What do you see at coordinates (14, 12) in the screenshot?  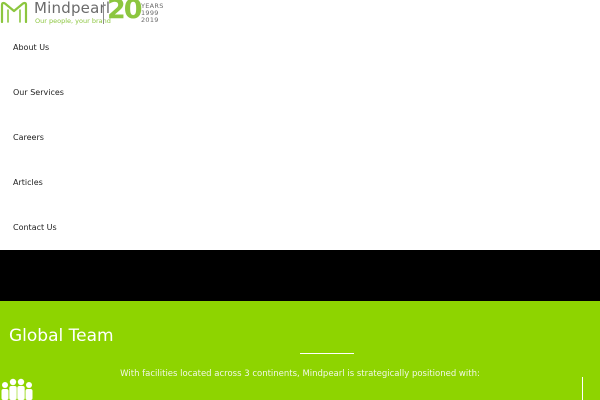 I see `mindpearl-m-icon` at bounding box center [14, 12].